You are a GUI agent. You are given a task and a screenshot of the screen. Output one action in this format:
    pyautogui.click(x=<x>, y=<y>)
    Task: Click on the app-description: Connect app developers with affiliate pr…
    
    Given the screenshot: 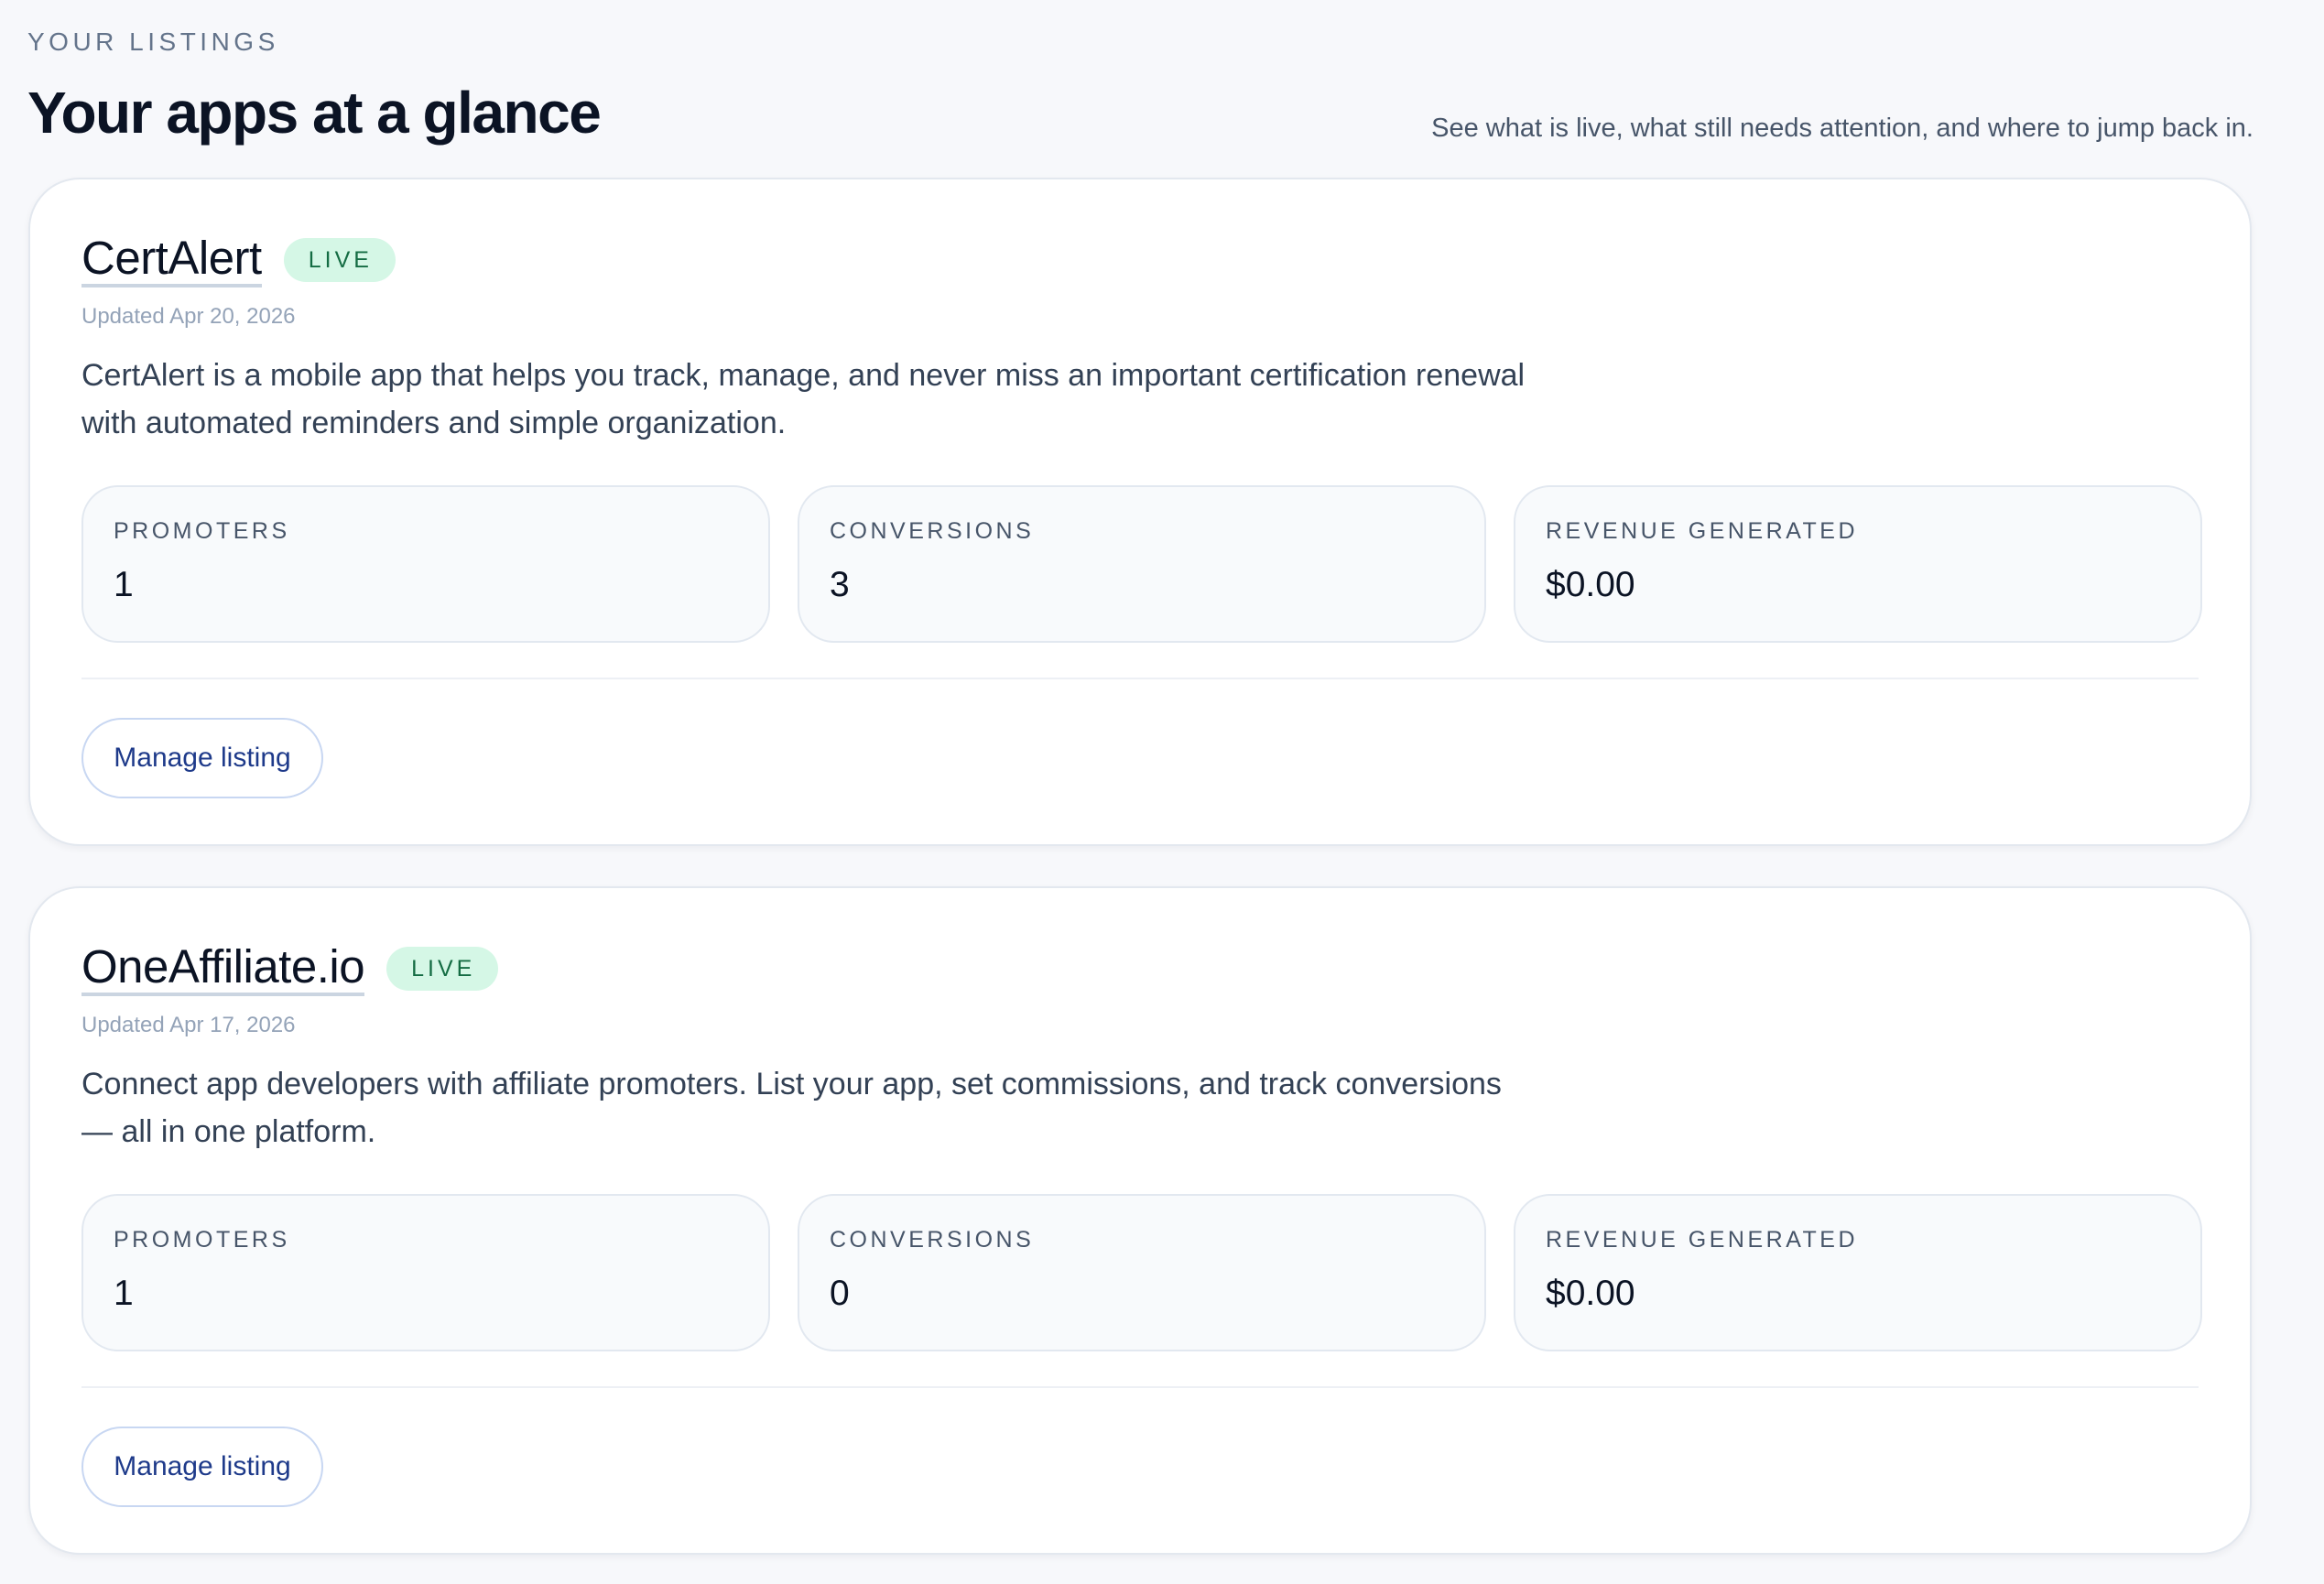 What is the action you would take?
    pyautogui.click(x=792, y=1108)
    